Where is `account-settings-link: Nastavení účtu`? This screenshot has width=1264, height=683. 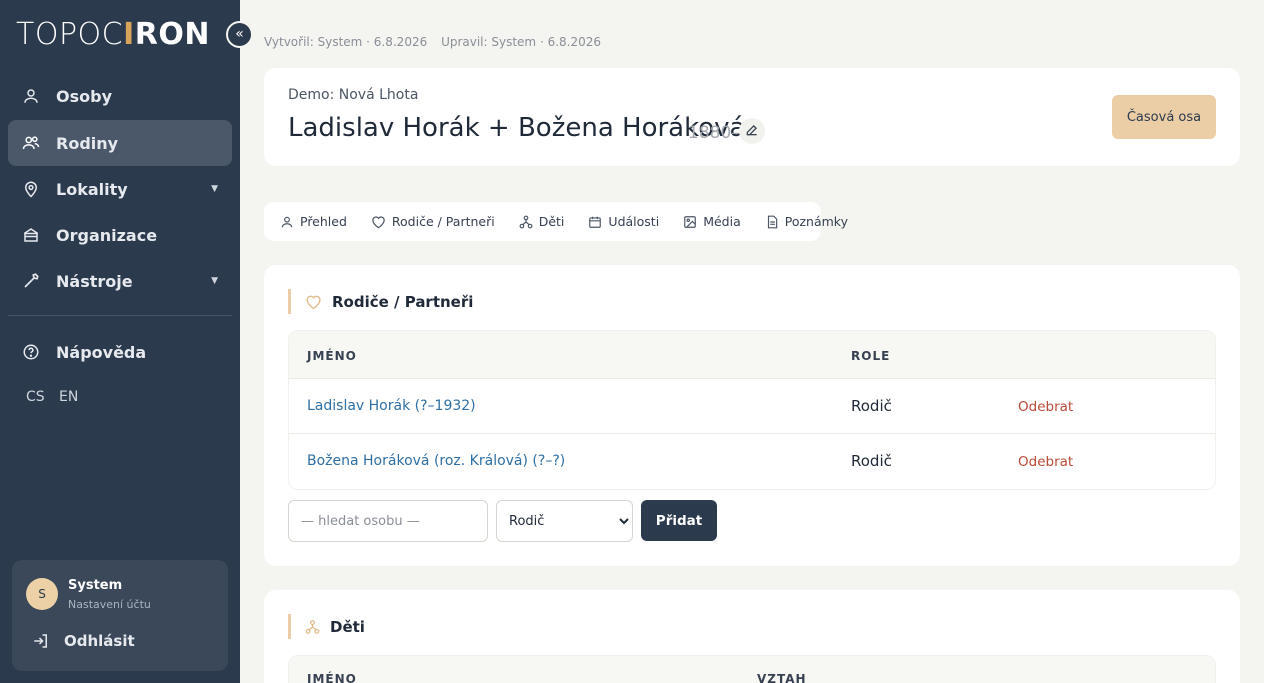
account-settings-link: Nastavení účtu is located at coordinates (109, 604).